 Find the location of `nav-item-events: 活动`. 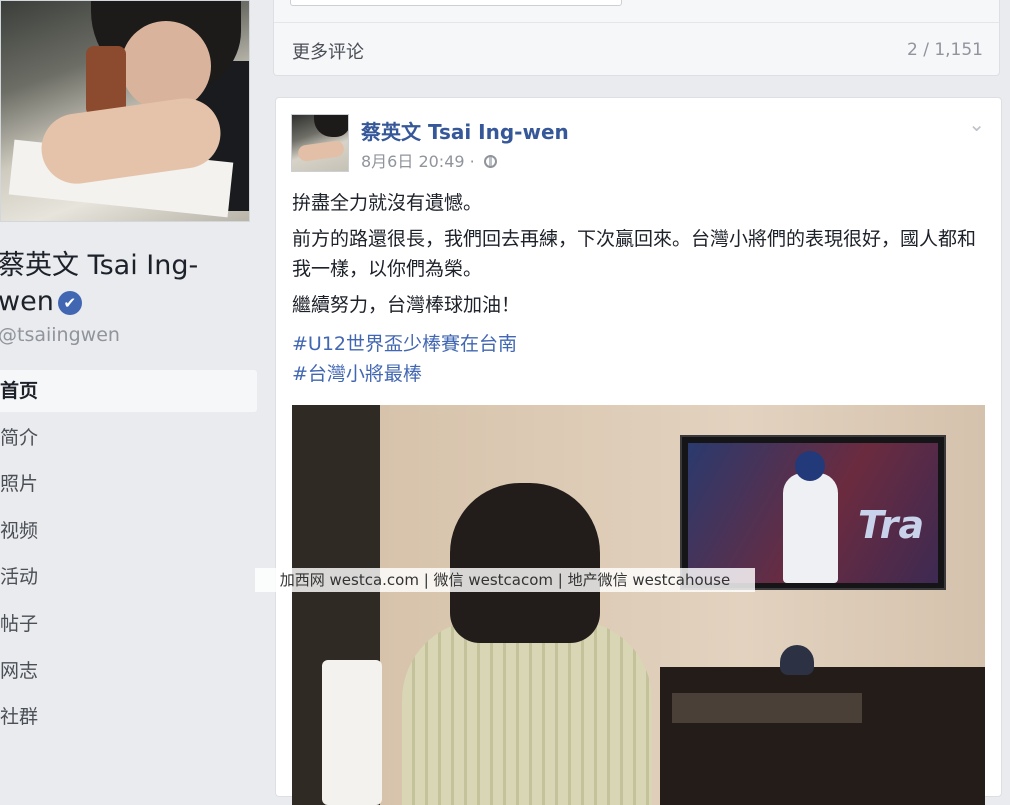

nav-item-events: 活动 is located at coordinates (128, 577).